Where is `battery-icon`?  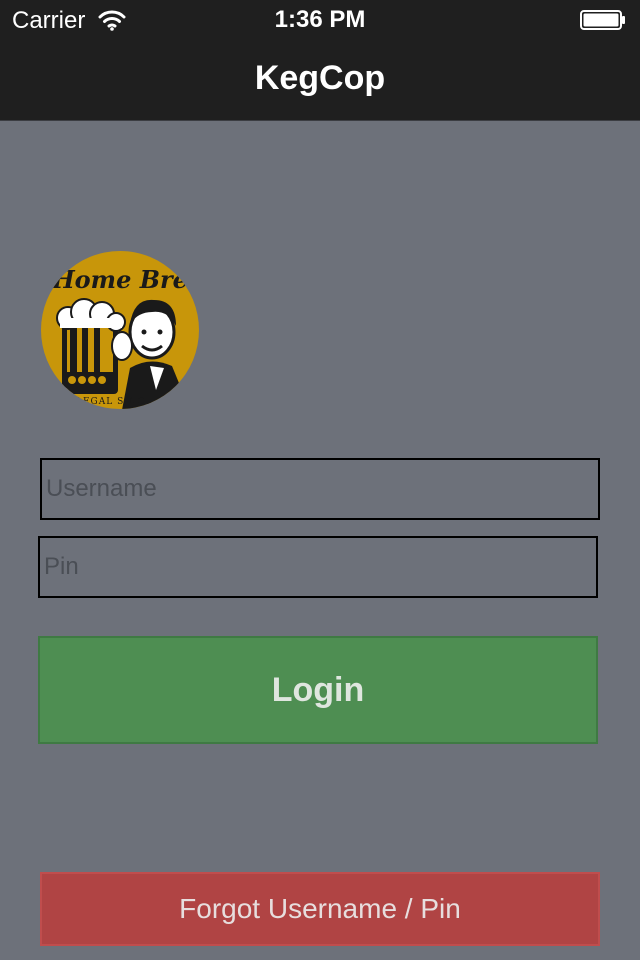 battery-icon is located at coordinates (602, 20).